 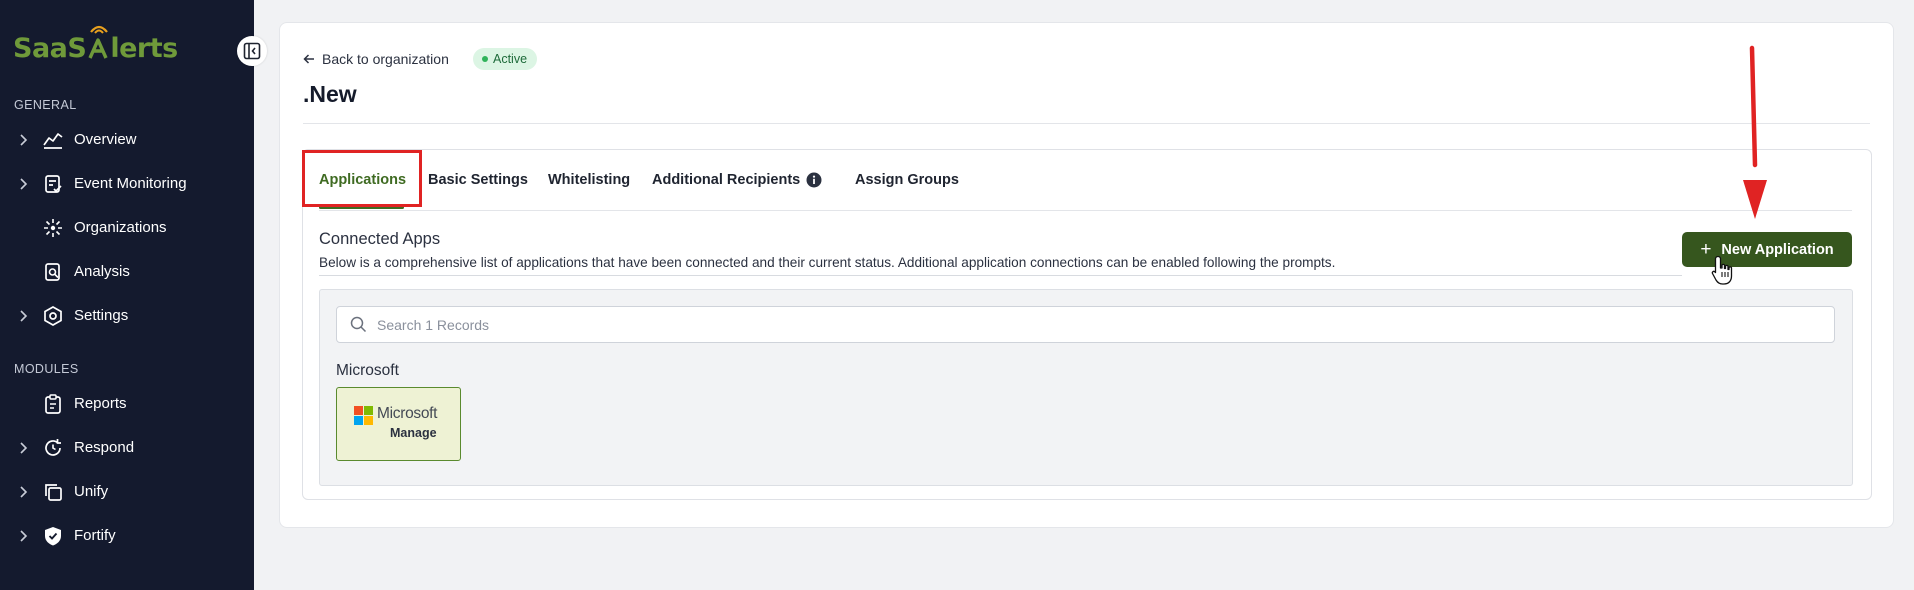 I want to click on microsoft-logo-icon, so click(x=363, y=415).